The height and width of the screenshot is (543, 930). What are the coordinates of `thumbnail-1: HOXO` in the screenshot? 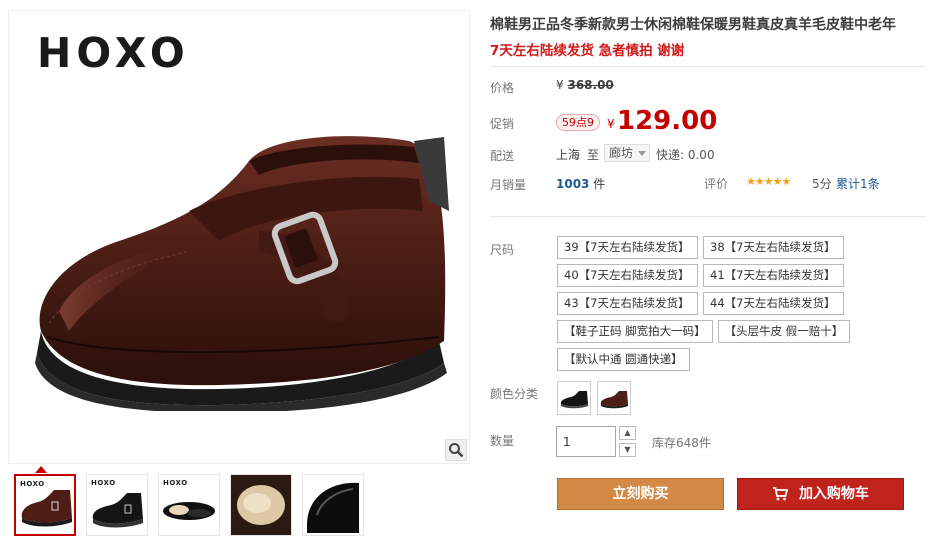 It's located at (45, 505).